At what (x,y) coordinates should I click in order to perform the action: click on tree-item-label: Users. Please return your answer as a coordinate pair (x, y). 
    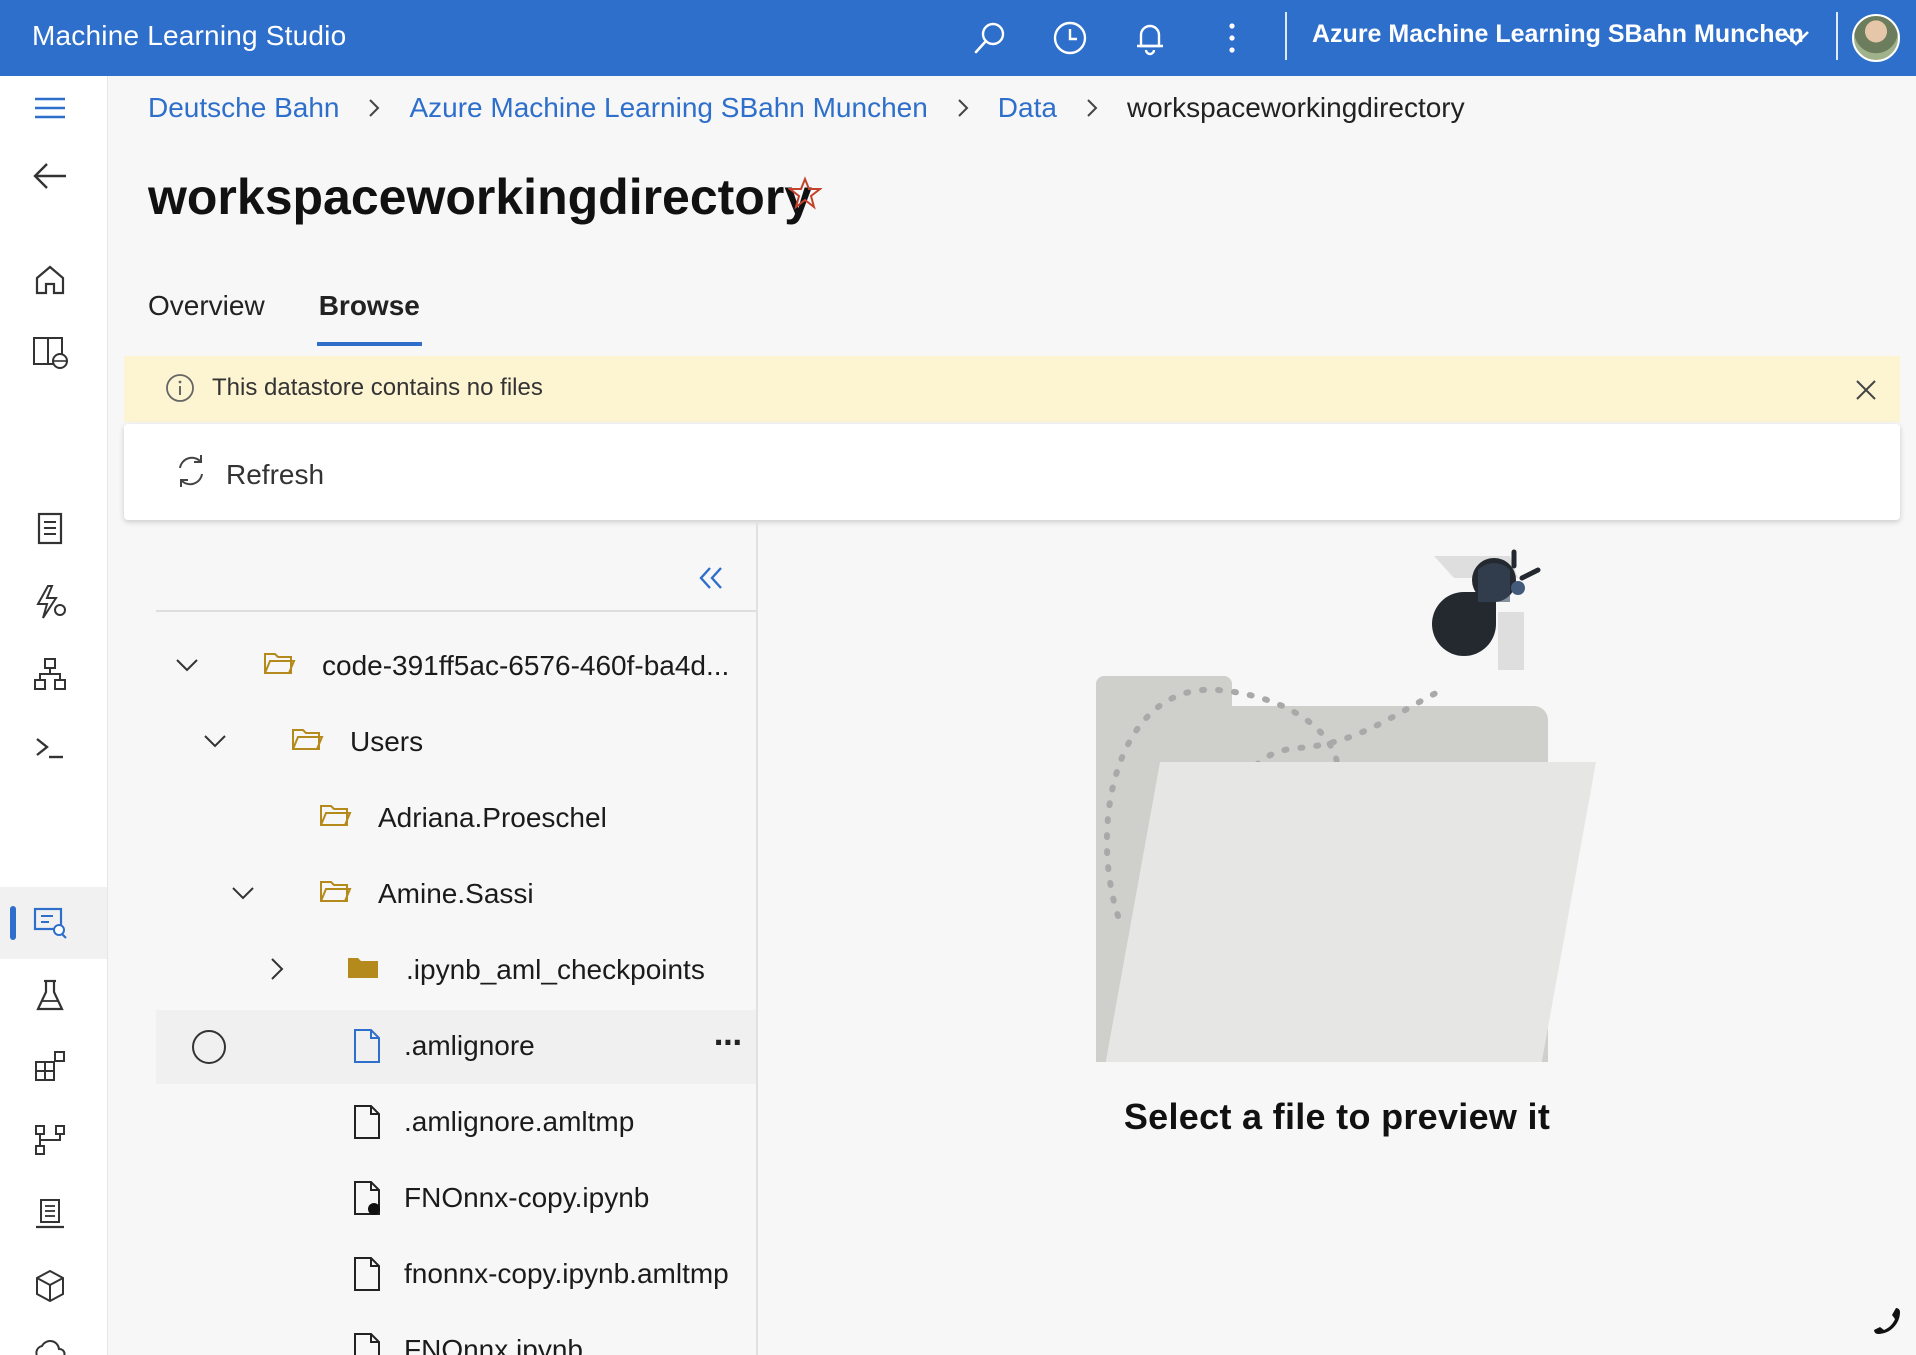
    Looking at the image, I should click on (387, 741).